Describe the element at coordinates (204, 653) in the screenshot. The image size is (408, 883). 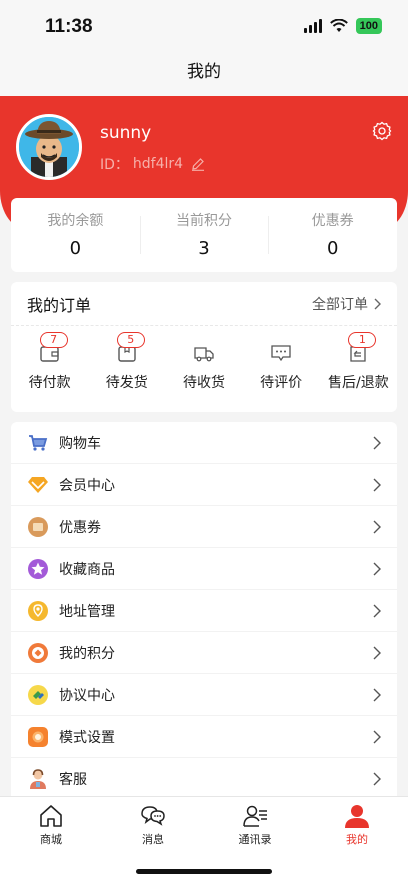
I see `menu-item-points: 我的积分` at that location.